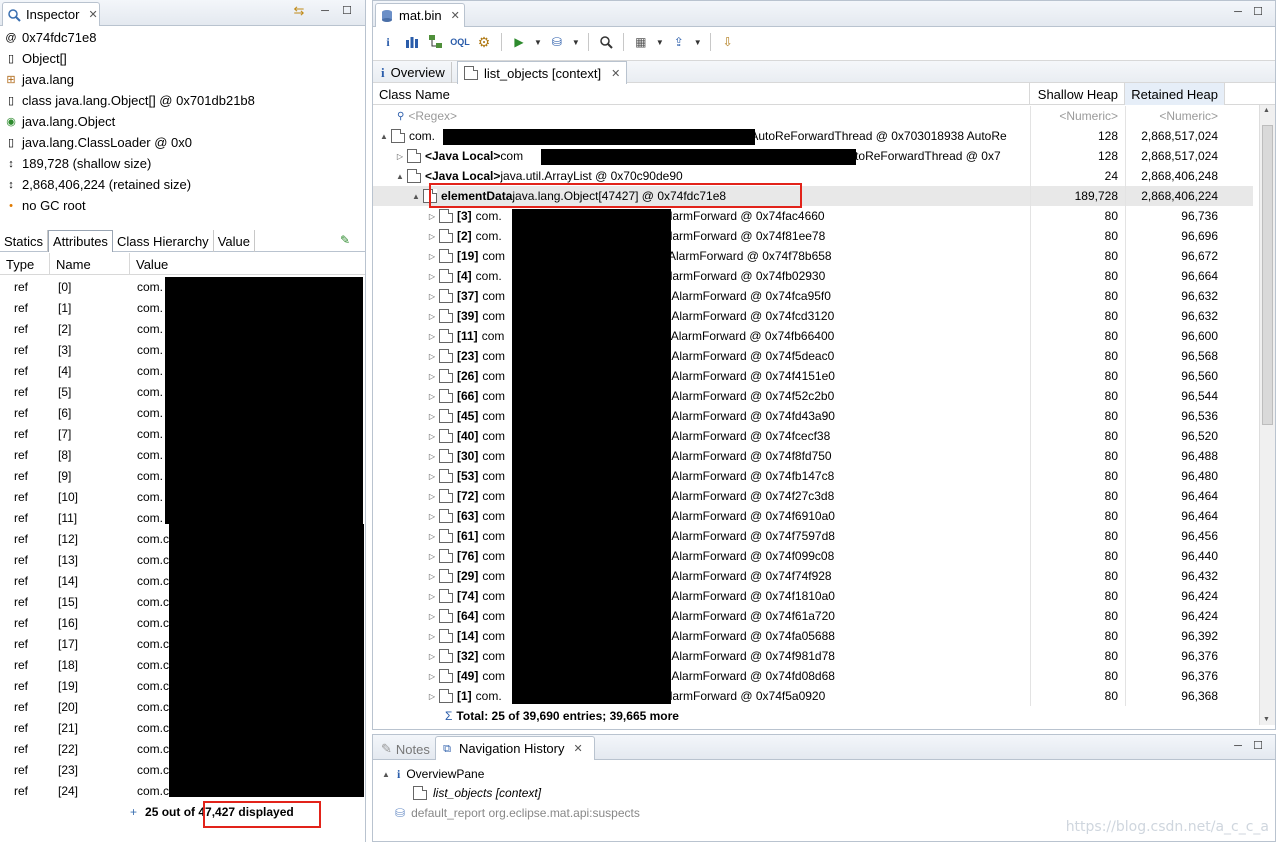 The image size is (1279, 842). What do you see at coordinates (299, 11) in the screenshot?
I see `link-with-editor-icon: ⇆` at bounding box center [299, 11].